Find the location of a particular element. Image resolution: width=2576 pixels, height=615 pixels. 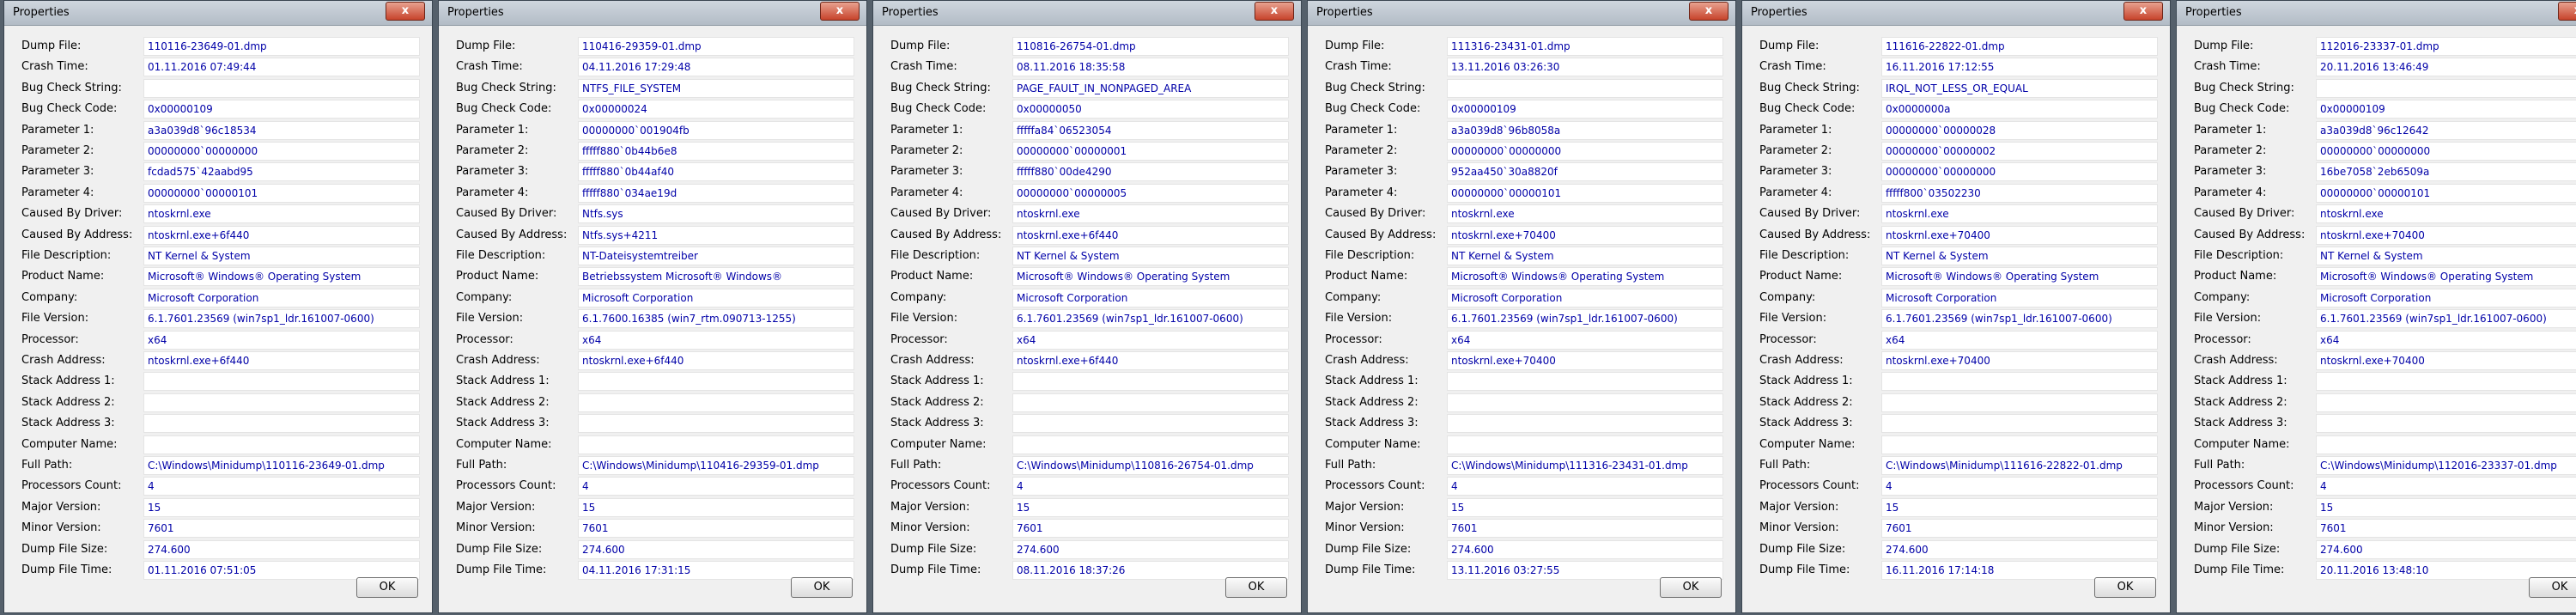

caused-by-address-field: Ntfs.sys+4211 is located at coordinates (716, 235).